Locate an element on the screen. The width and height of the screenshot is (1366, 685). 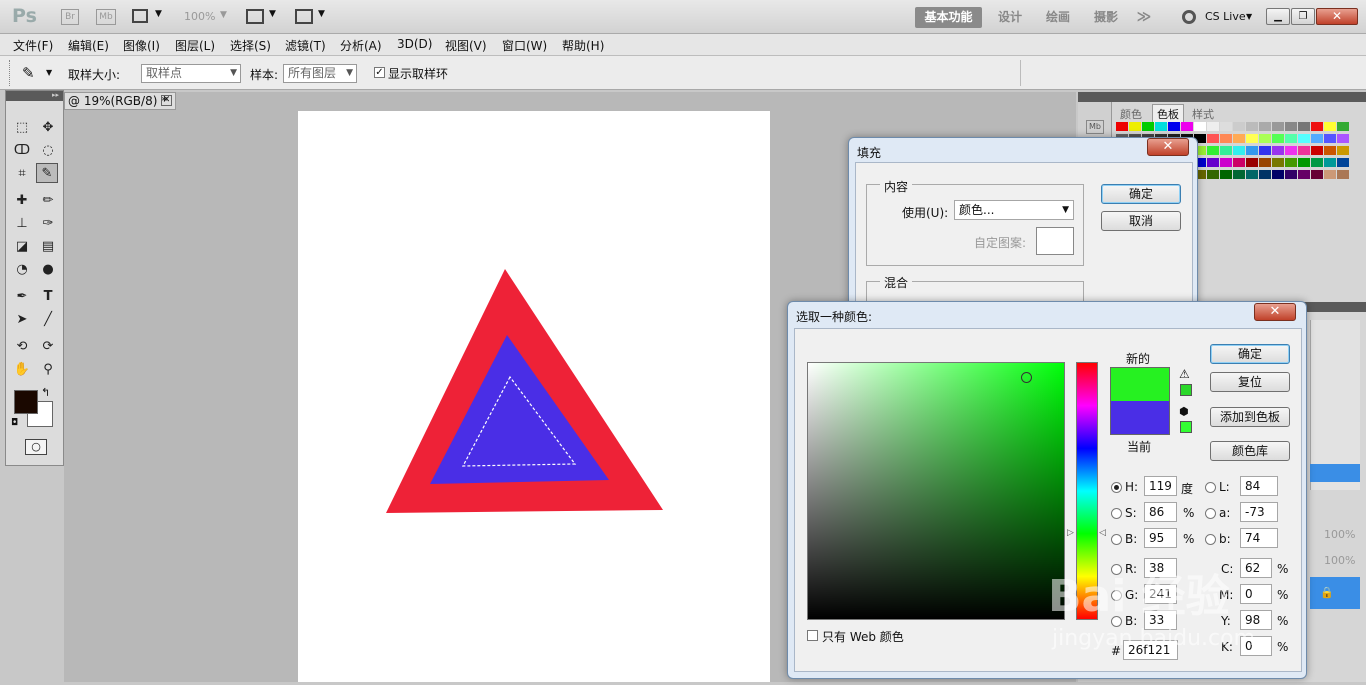
sample-select: 所有图层 ▼ is located at coordinates (320, 73).